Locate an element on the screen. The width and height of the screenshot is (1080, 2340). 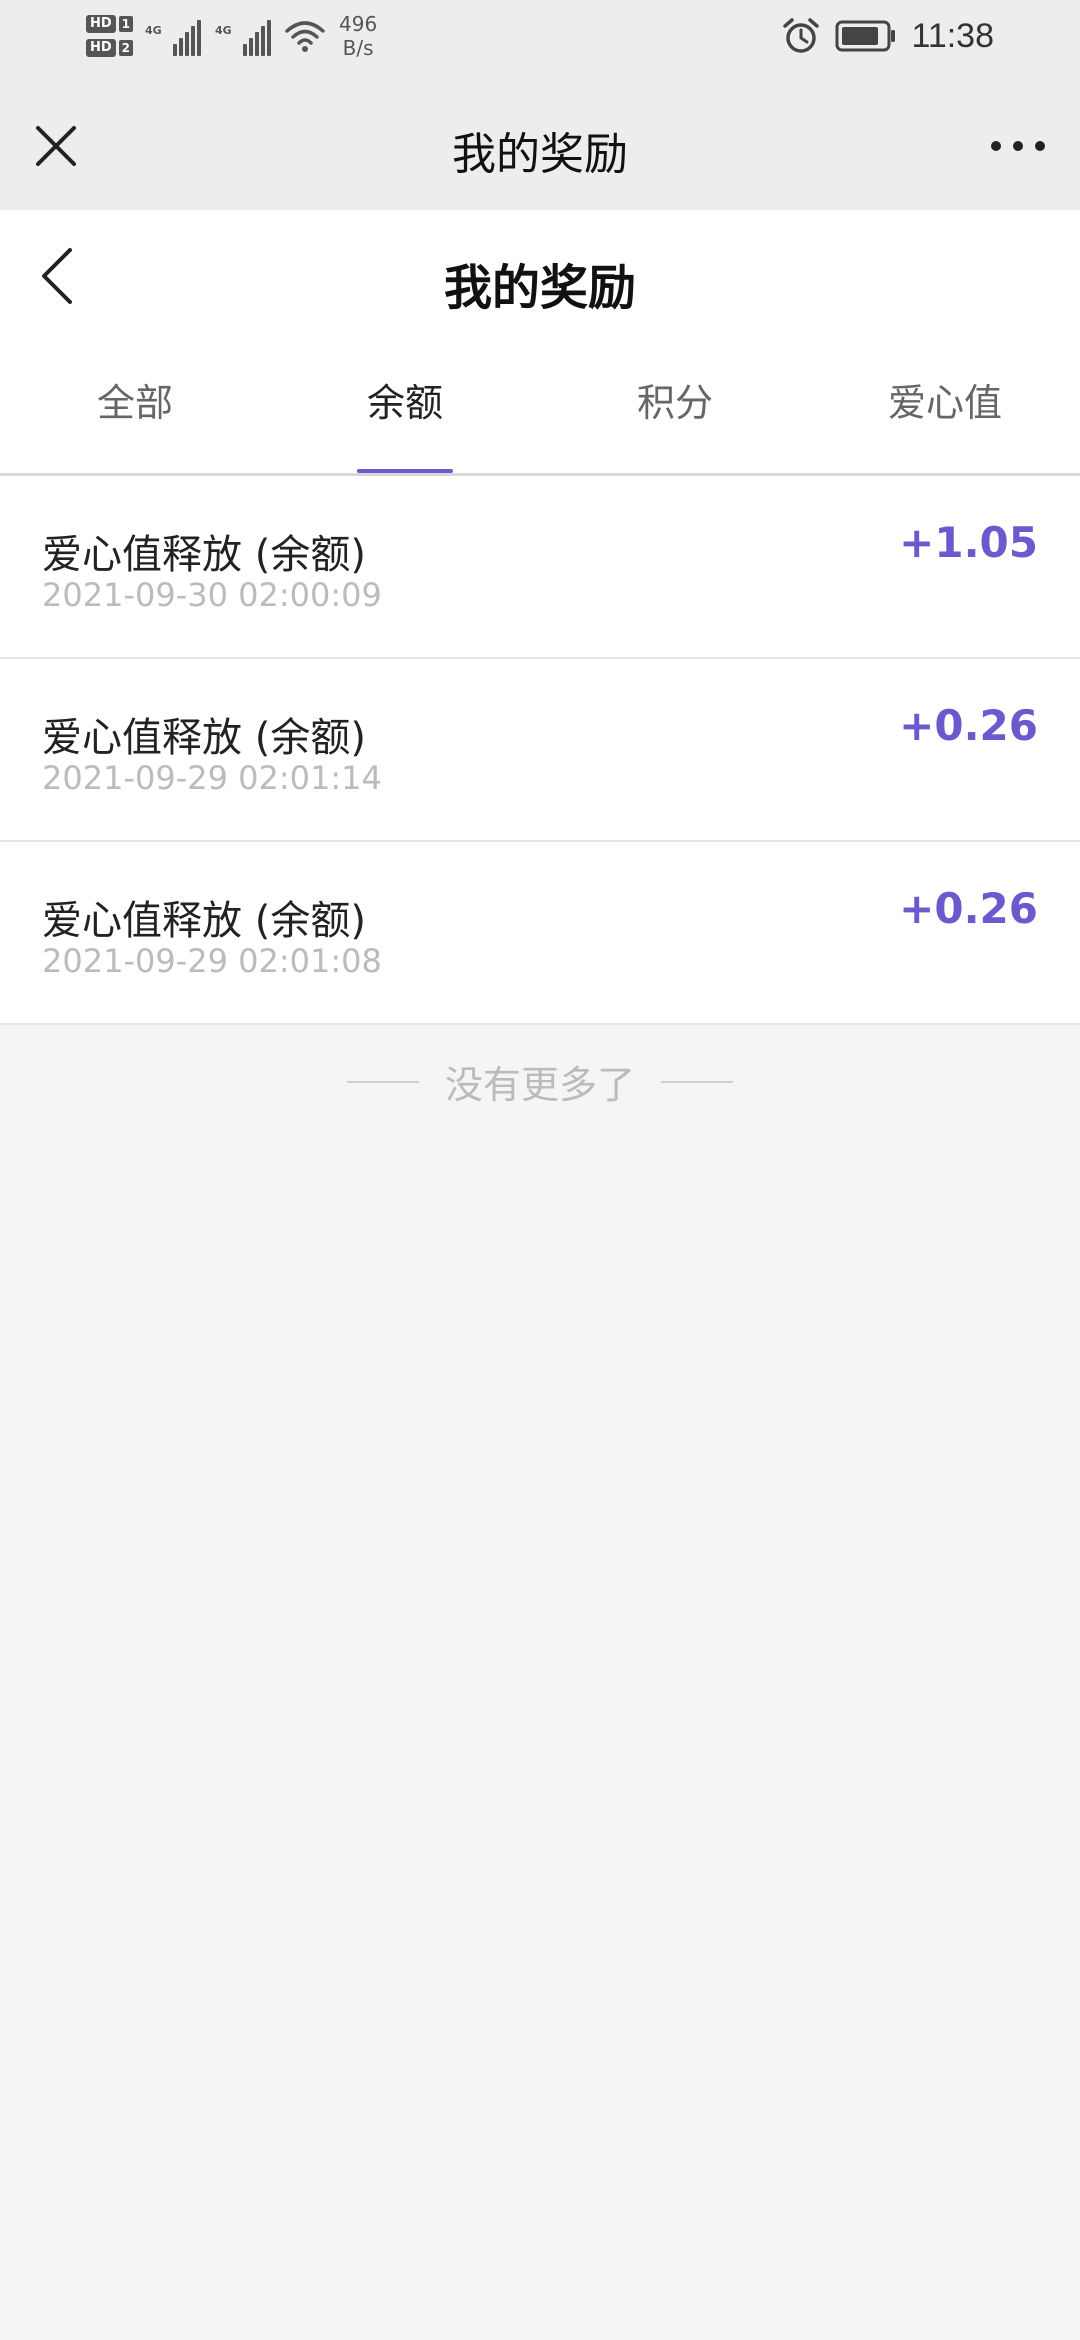
status-right: 11:38 is located at coordinates (887, 36).